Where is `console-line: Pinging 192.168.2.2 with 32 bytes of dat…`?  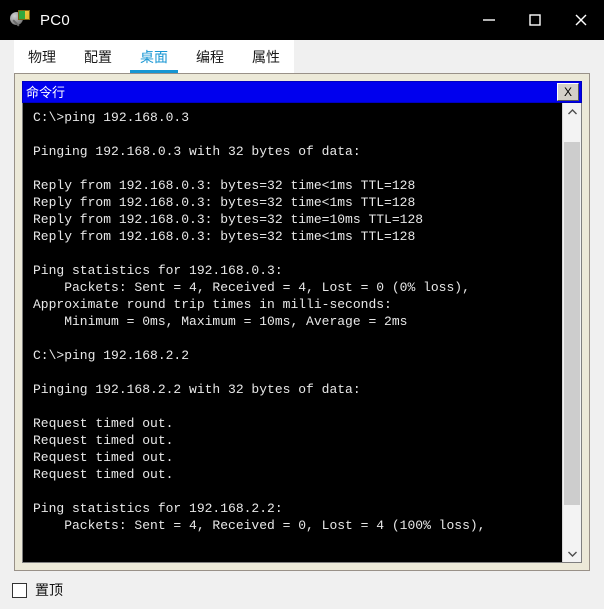 console-line: Pinging 192.168.2.2 with 32 bytes of dat… is located at coordinates (197, 389).